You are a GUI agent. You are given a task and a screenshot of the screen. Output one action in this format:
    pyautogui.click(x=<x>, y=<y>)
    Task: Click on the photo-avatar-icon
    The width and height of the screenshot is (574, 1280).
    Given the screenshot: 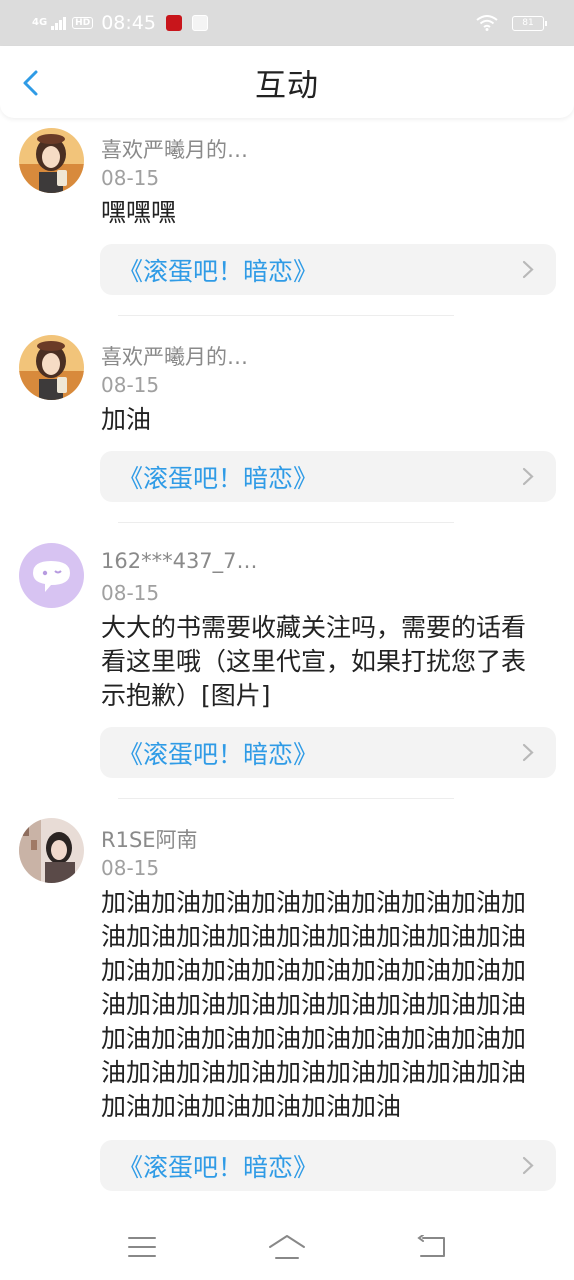 What is the action you would take?
    pyautogui.click(x=51, y=850)
    